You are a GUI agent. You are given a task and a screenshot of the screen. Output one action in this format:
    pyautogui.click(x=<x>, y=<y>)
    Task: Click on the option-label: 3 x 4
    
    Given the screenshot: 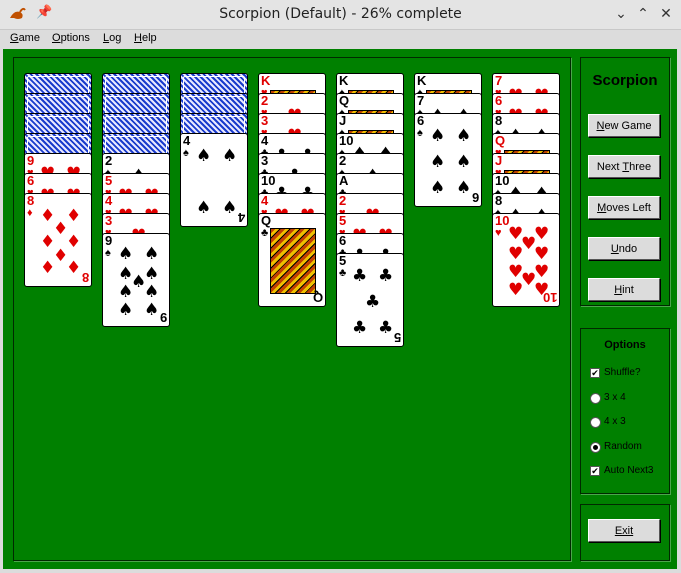 What is the action you would take?
    pyautogui.click(x=615, y=397)
    